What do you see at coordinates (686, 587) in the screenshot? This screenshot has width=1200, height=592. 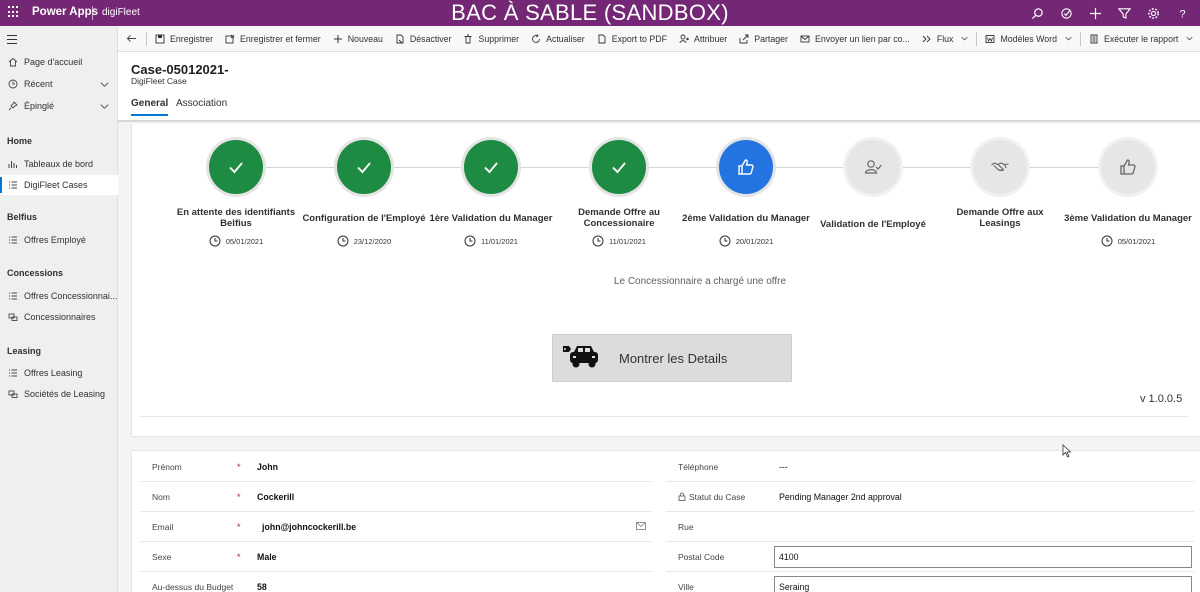 I see `field-label: Ville` at bounding box center [686, 587].